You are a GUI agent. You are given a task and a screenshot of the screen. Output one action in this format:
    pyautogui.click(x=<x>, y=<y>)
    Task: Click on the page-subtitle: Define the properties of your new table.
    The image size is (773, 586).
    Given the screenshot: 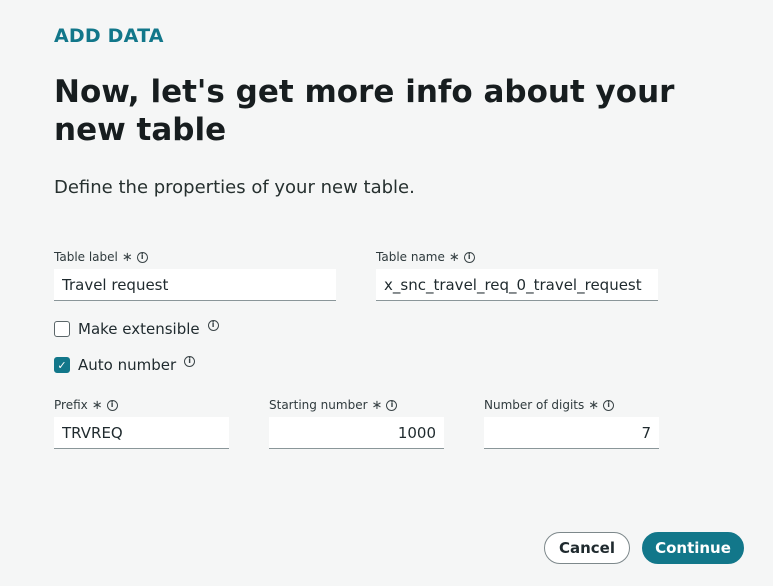 What is the action you would take?
    pyautogui.click(x=234, y=187)
    